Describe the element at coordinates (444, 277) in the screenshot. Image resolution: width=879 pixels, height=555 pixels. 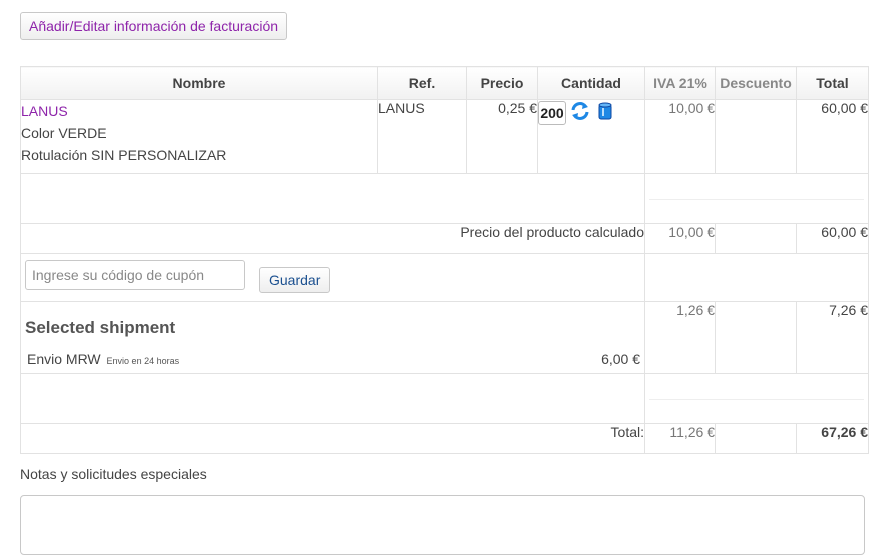
I see `coupon-row: Guardar` at that location.